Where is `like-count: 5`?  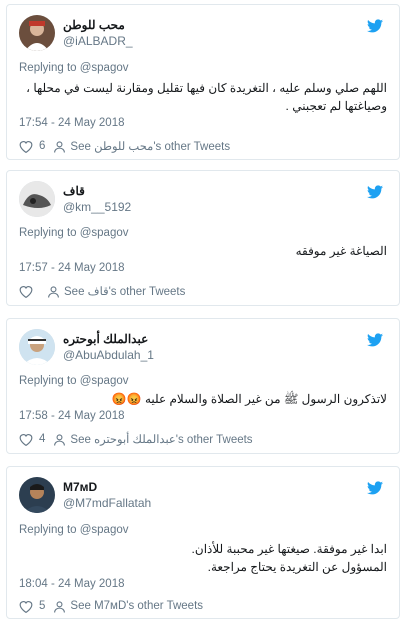
like-count: 5 is located at coordinates (42, 606).